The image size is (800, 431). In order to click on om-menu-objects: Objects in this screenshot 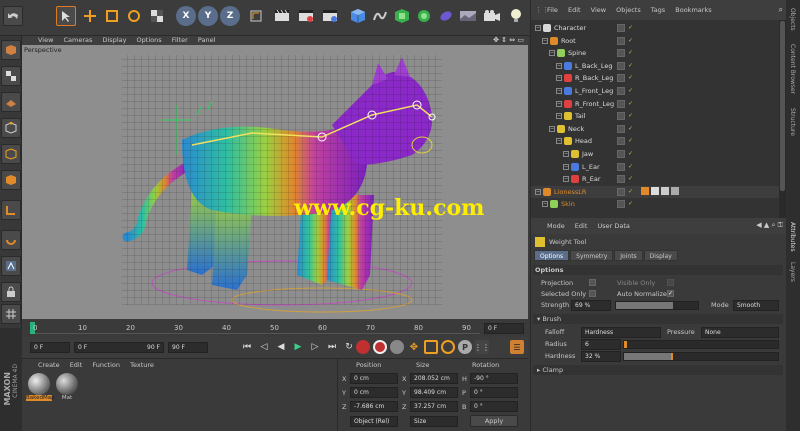, I will do `click(628, 10)`.